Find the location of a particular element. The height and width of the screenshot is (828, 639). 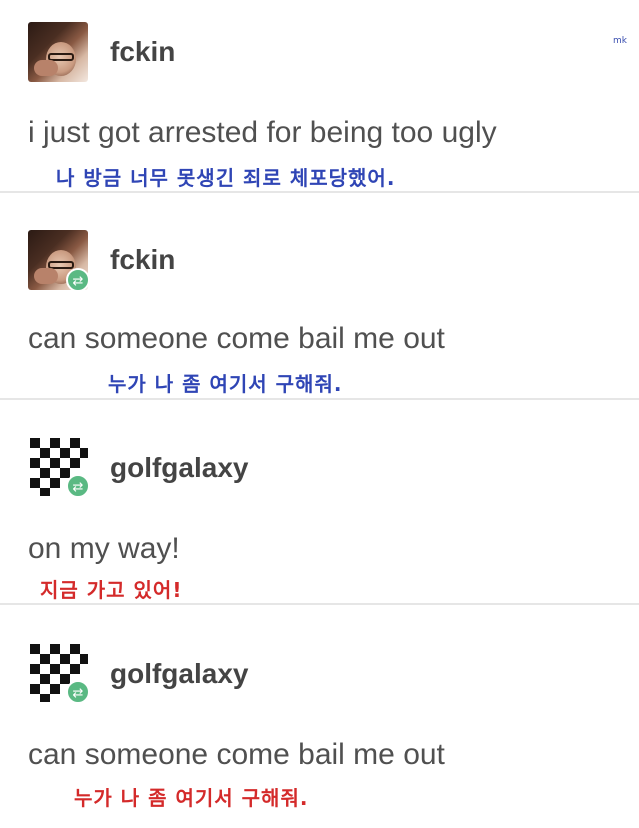

post-message: i just got arrested for being too ugly is located at coordinates (262, 132).